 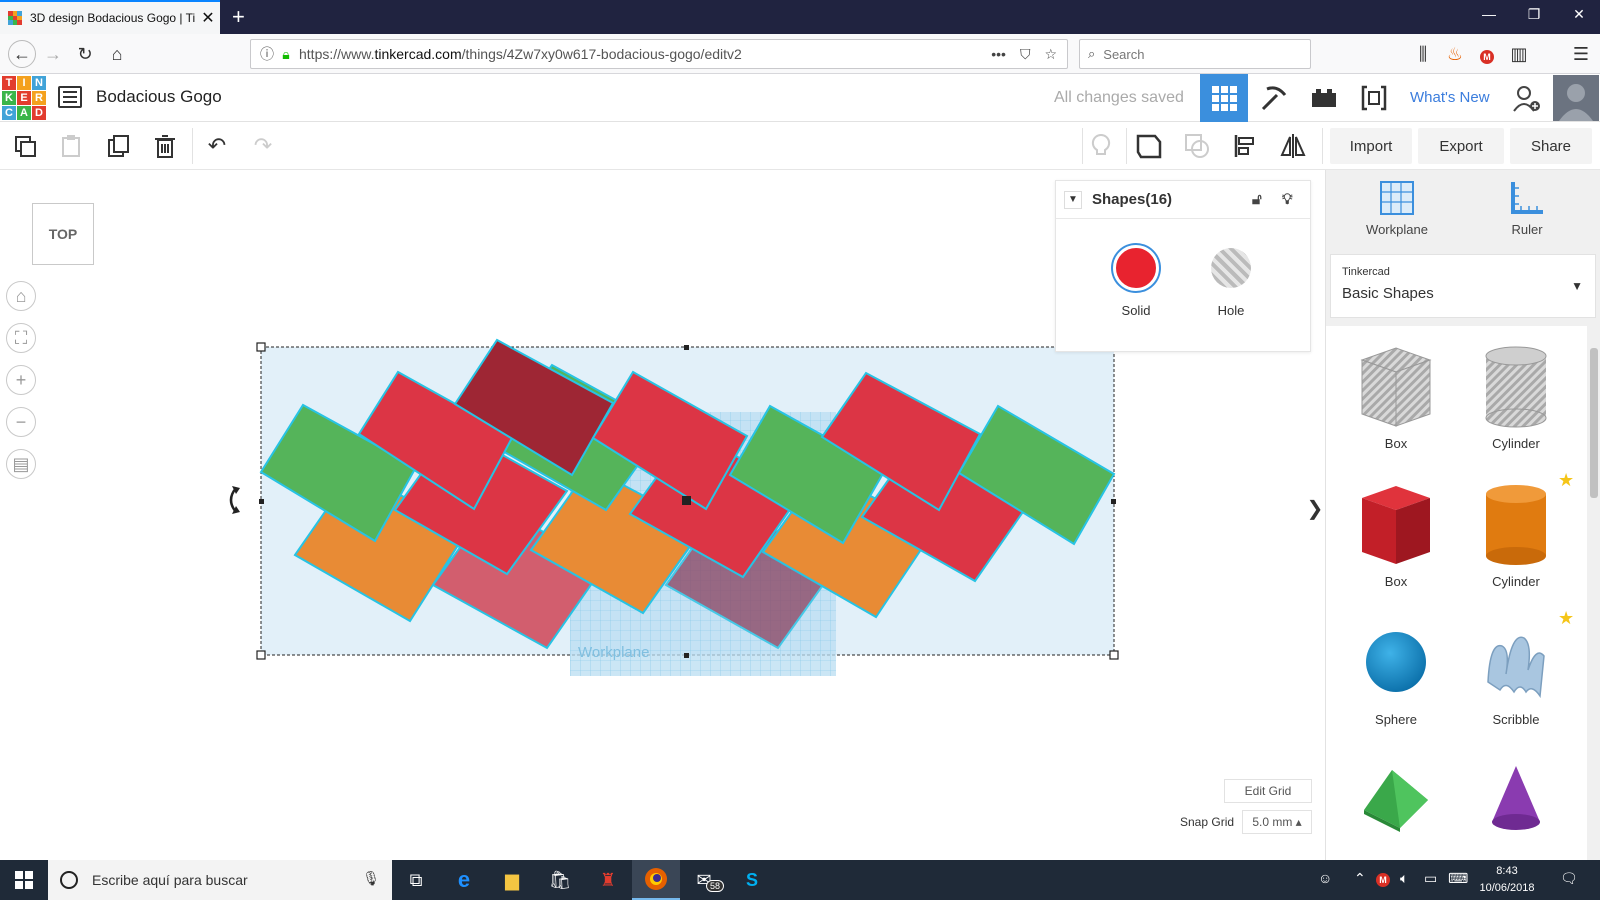 I want to click on shape-cylinder: Cylinder, so click(x=1516, y=535).